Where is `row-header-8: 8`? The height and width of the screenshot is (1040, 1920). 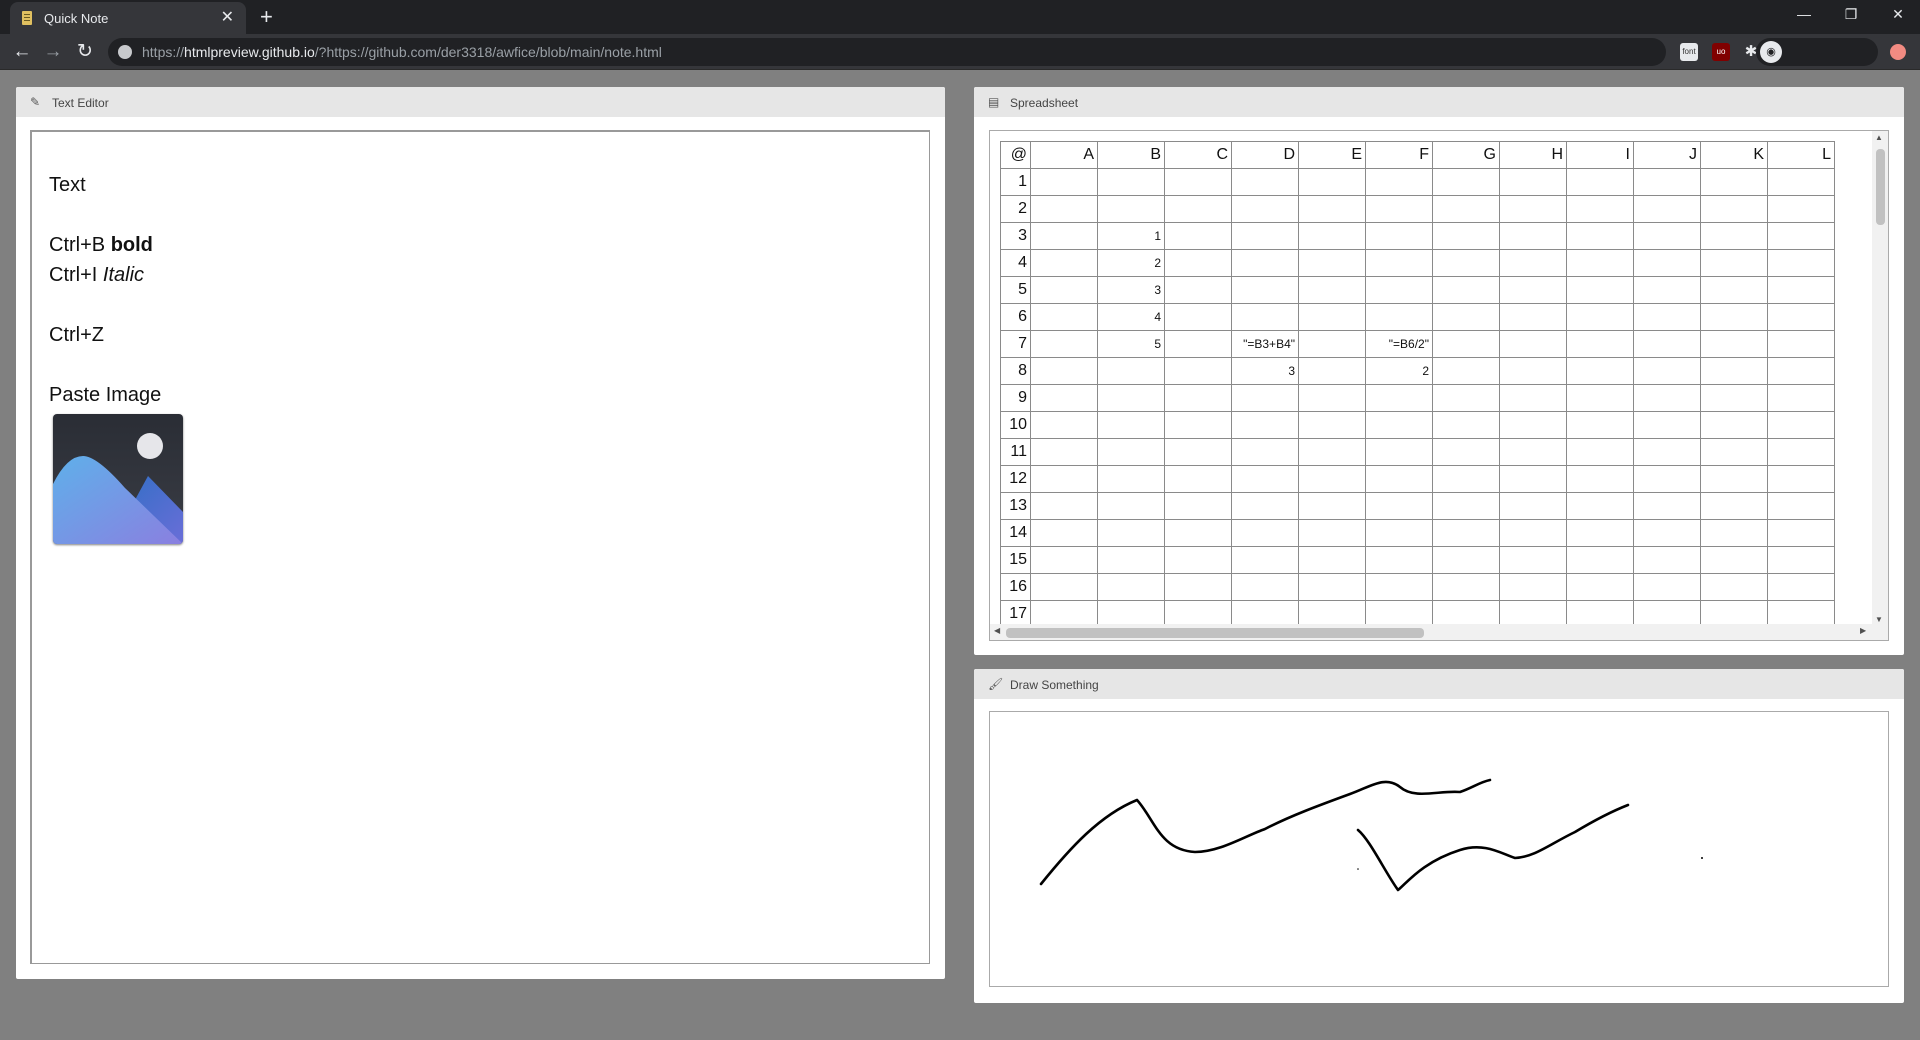
row-header-8: 8 is located at coordinates (1015, 371).